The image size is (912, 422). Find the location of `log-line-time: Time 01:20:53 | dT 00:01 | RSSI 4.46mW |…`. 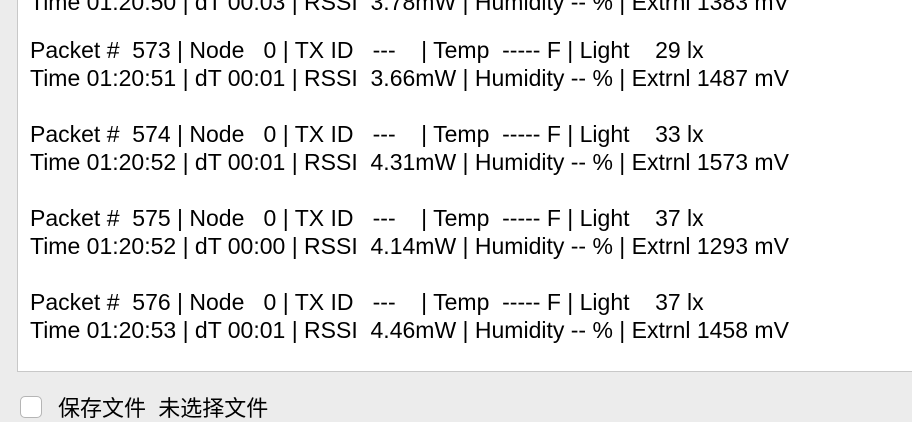

log-line-time: Time 01:20:53 | dT 00:01 | RSSI 4.46mW |… is located at coordinates (409, 330).